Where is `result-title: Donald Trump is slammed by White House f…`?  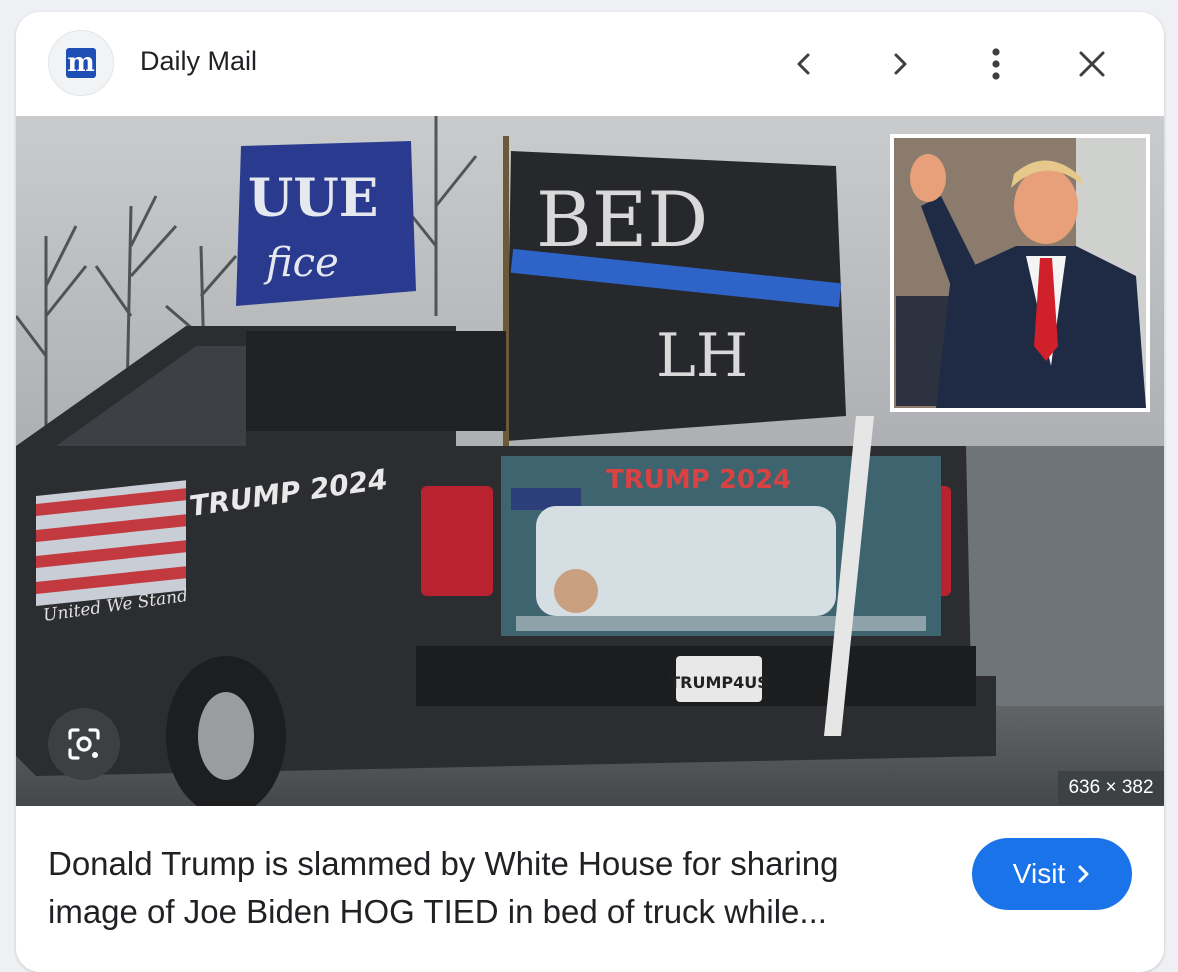
result-title: Donald Trump is slammed by White House f… is located at coordinates (488, 888).